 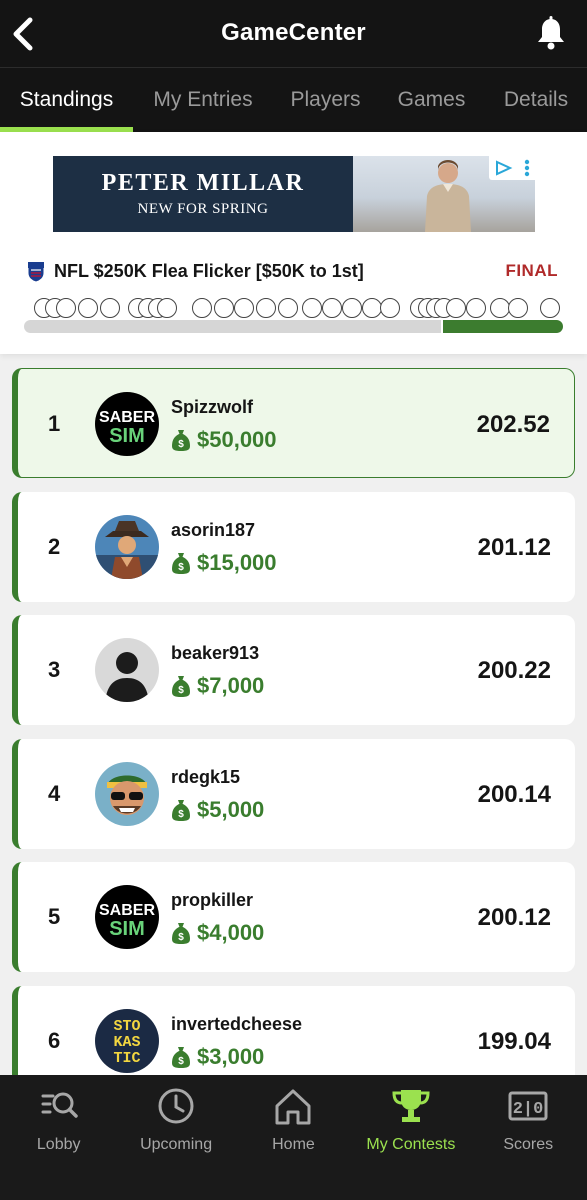 I want to click on nav-upcoming: Upcoming, so click(x=175, y=1137).